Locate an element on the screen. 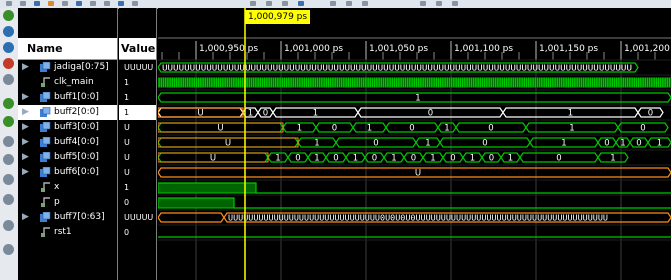 The width and height of the screenshot is (671, 280). signal-row: x is located at coordinates (67, 187).